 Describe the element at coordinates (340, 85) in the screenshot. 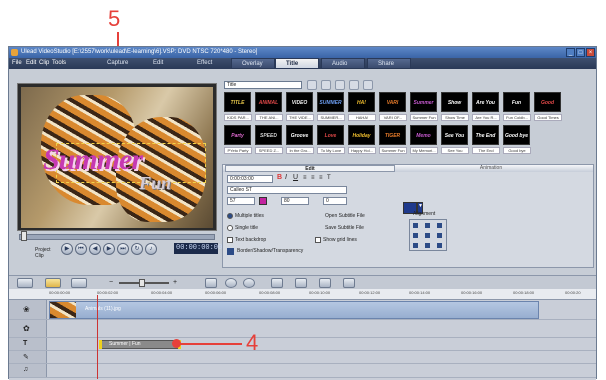

I see `view-icon` at that location.